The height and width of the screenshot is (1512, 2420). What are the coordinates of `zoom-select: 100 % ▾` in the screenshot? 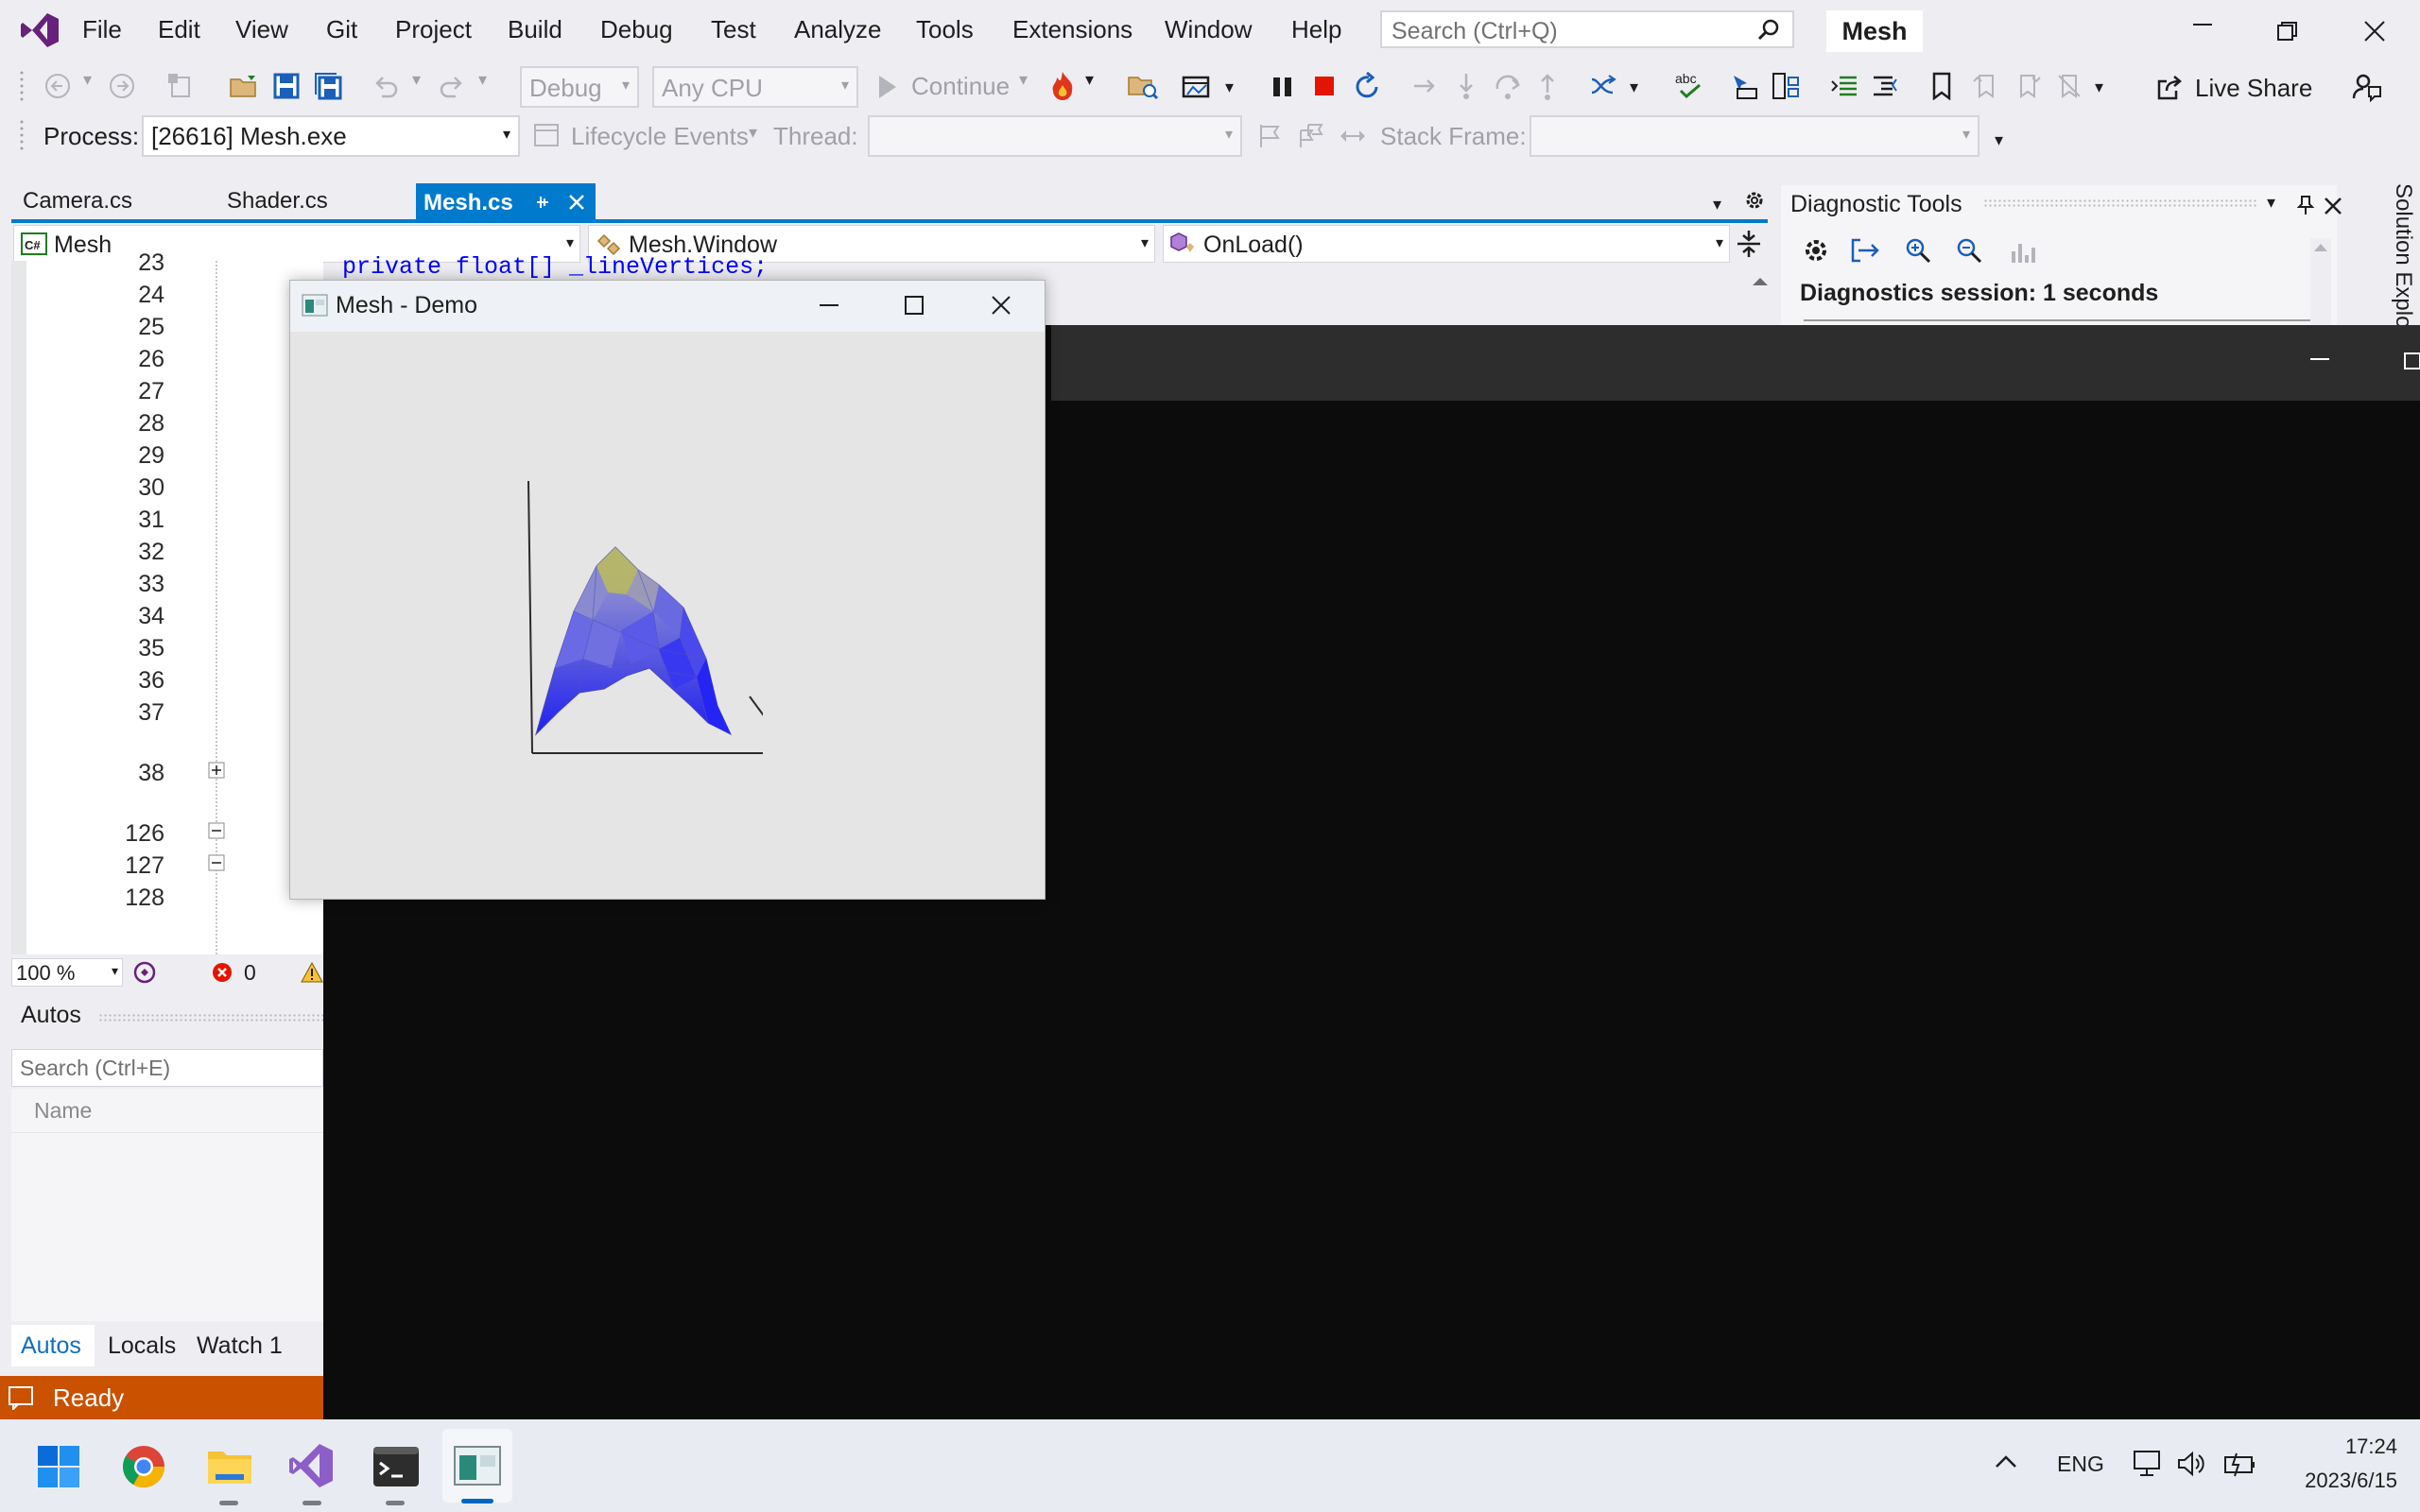 It's located at (67, 972).